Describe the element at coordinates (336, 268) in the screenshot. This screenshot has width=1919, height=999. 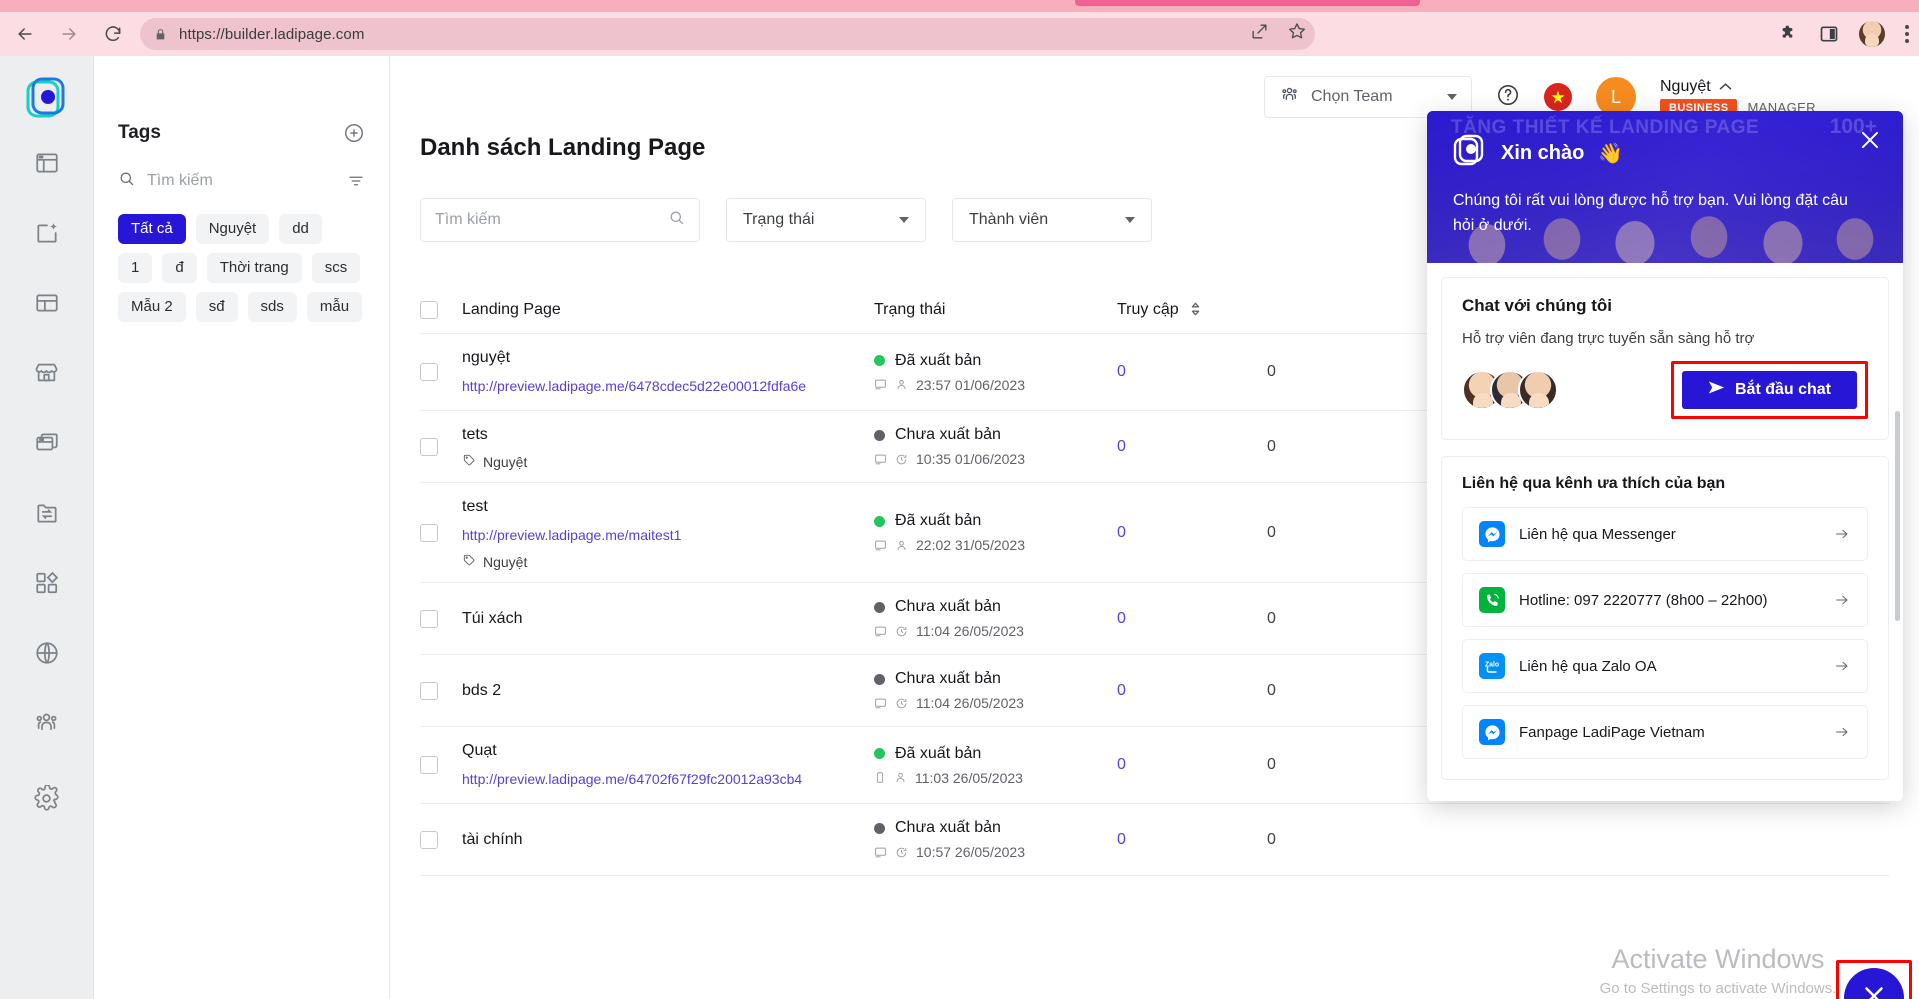
I see `tag-chip: scs` at that location.